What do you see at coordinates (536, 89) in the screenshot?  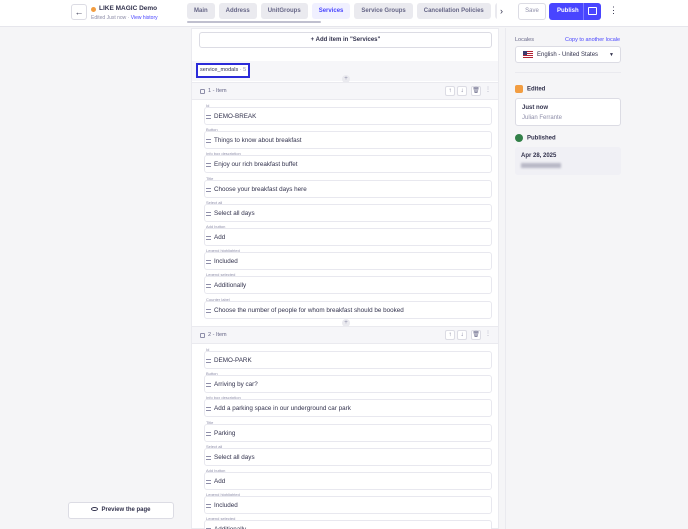 I see `edited-label: Edited` at bounding box center [536, 89].